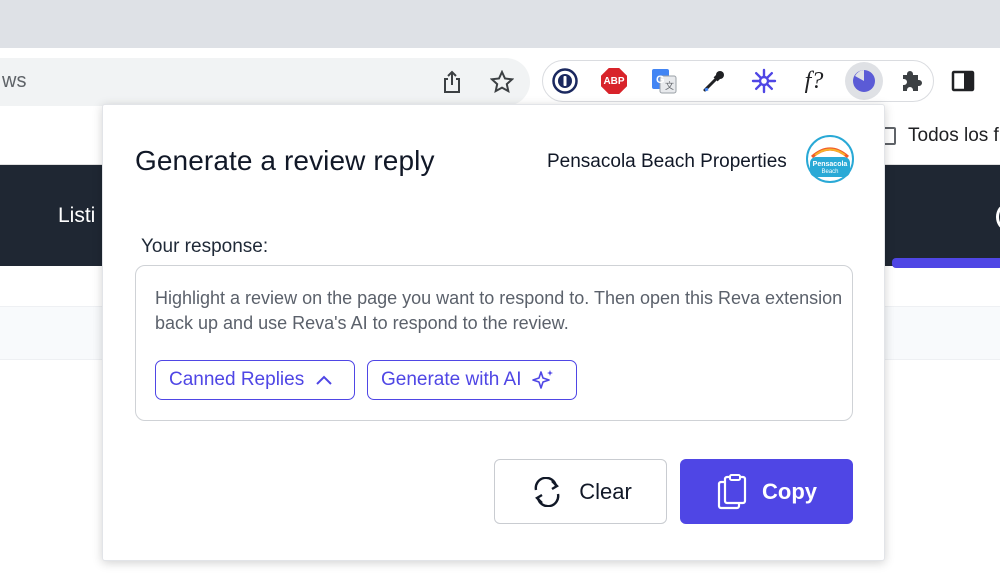 The width and height of the screenshot is (1000, 583). I want to click on popup-title: Generate a review reply, so click(285, 160).